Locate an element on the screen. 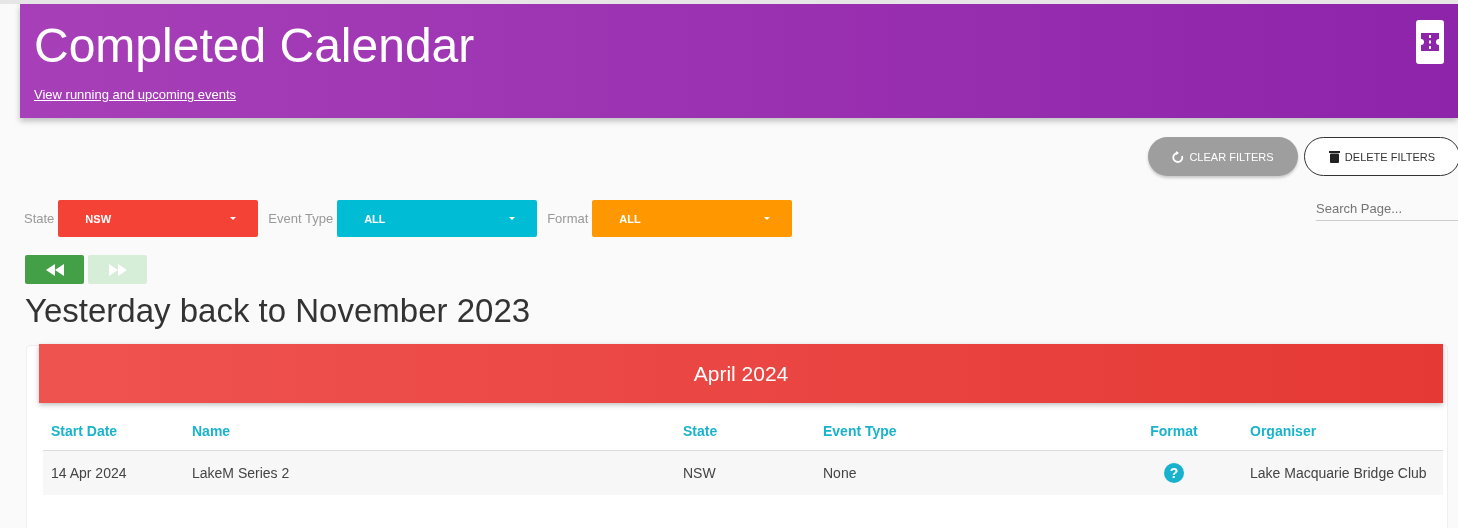 Image resolution: width=1458 pixels, height=528 pixels. reset-icon is located at coordinates (1178, 156).